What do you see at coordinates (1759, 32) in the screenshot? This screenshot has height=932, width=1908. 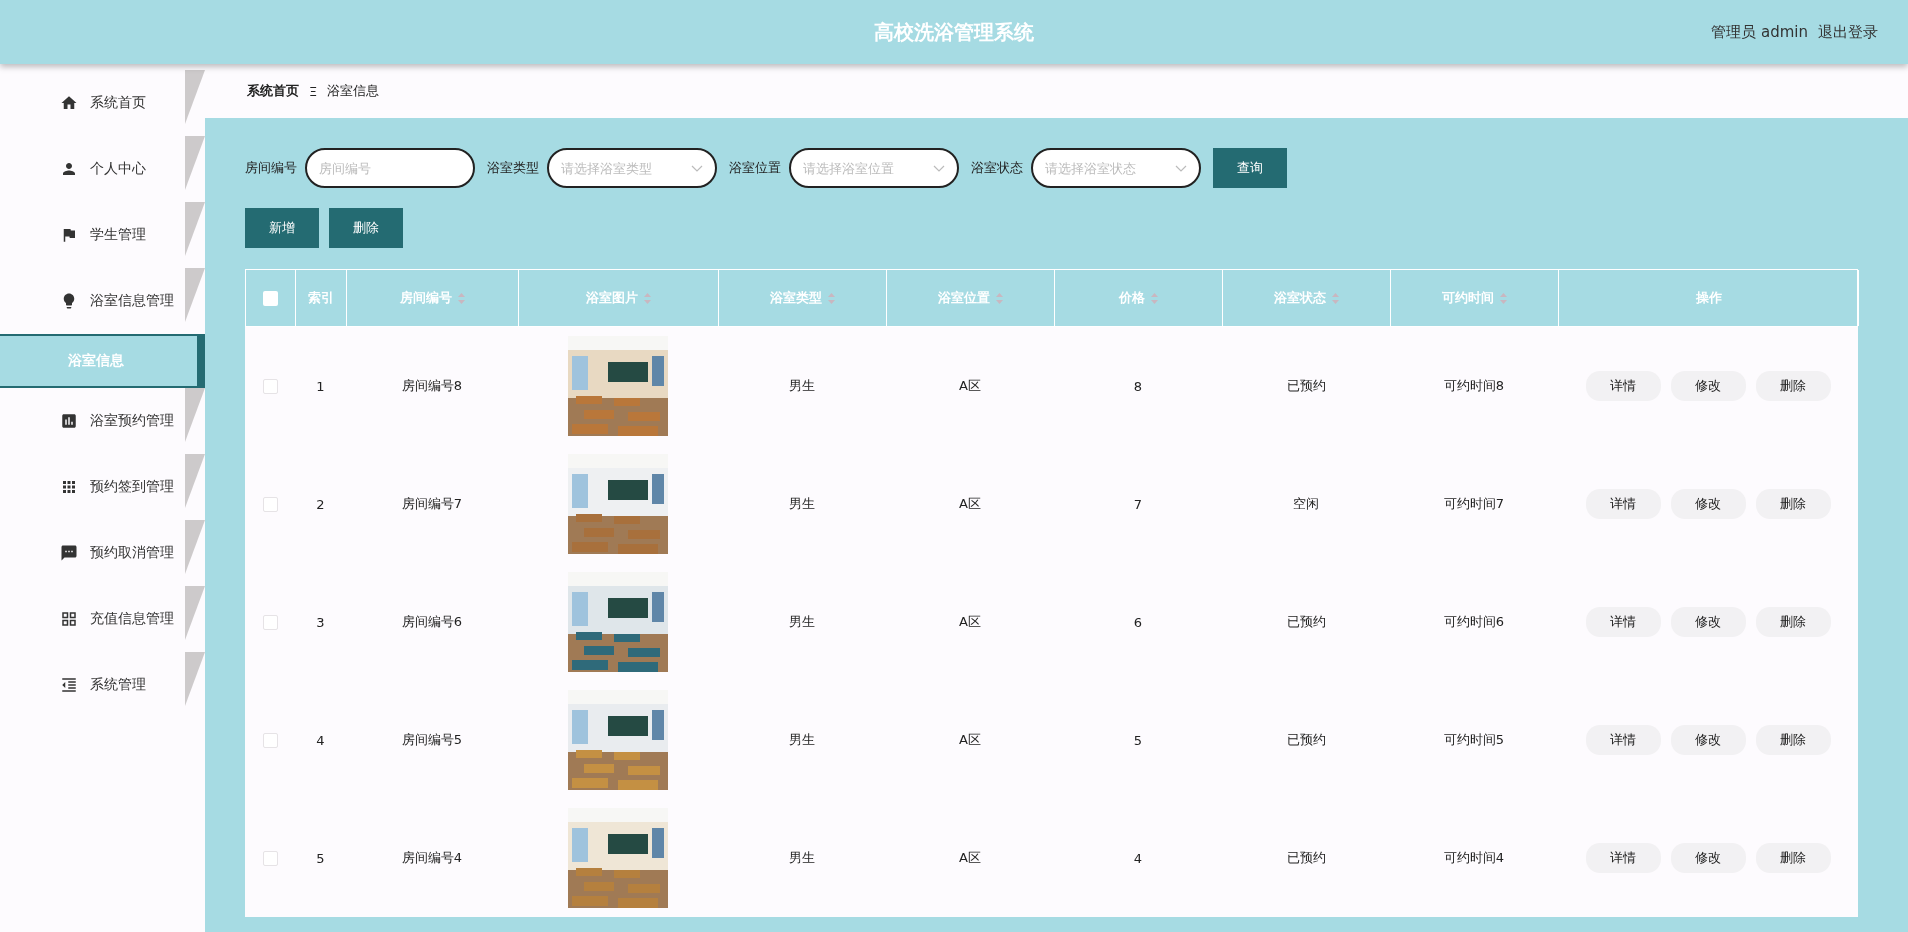 I see `user-label: 管理员 admin` at bounding box center [1759, 32].